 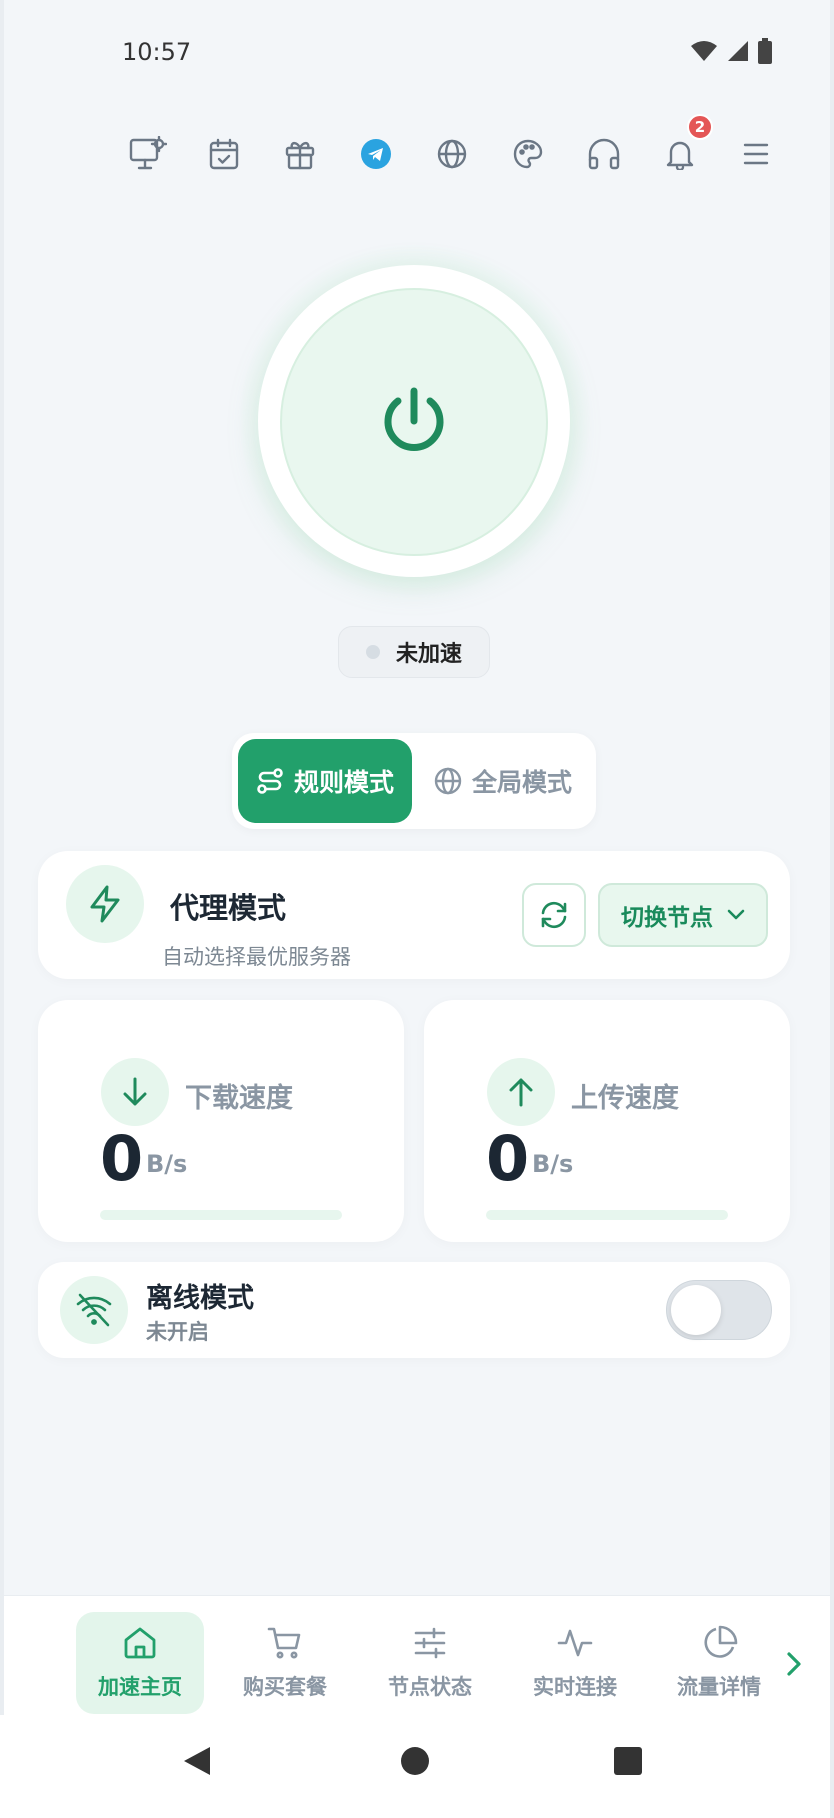 What do you see at coordinates (430, 1687) in the screenshot?
I see `nav-label-nodes: 节点状态` at bounding box center [430, 1687].